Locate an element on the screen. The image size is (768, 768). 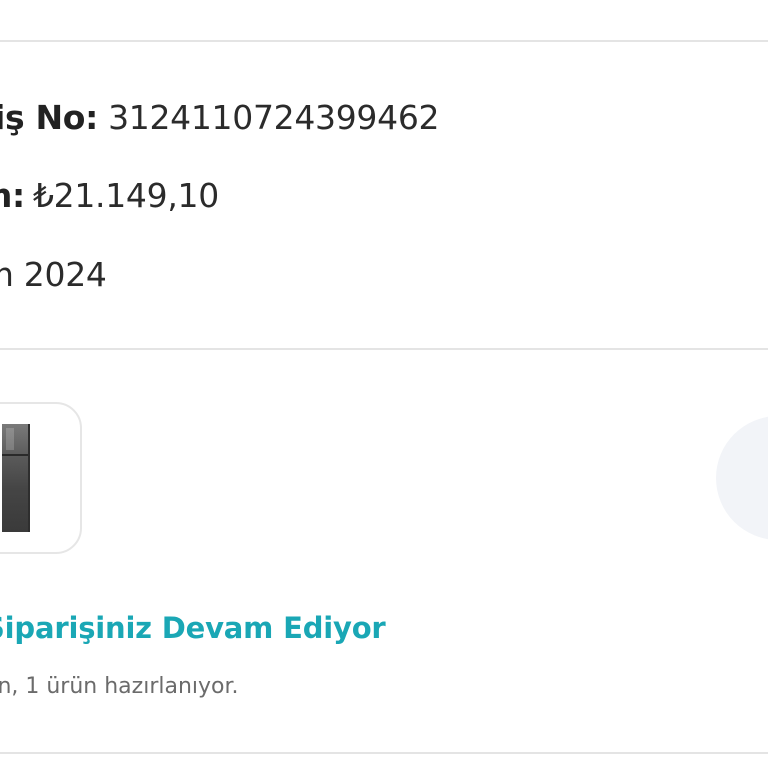
order-number-value: 3124110724399462 is located at coordinates (274, 117).